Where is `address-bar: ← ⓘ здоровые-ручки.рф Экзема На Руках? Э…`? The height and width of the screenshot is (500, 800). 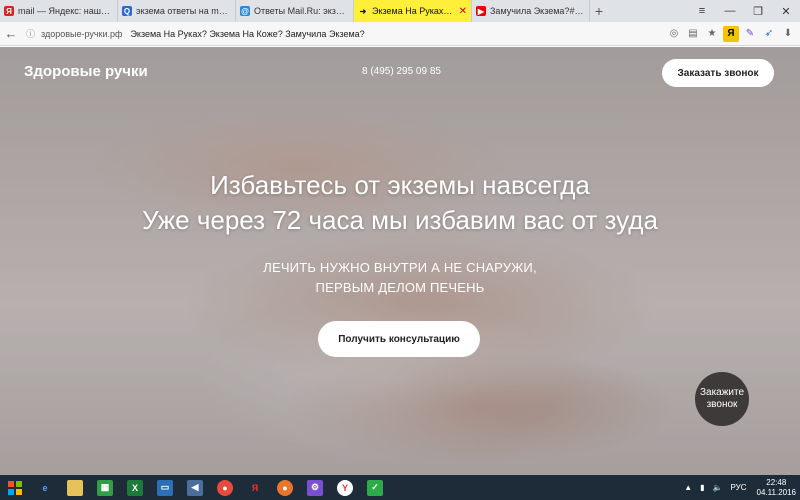
address-bar: ← ⓘ здоровые-ручки.рф Экзема На Руках? Э… is located at coordinates (400, 34).